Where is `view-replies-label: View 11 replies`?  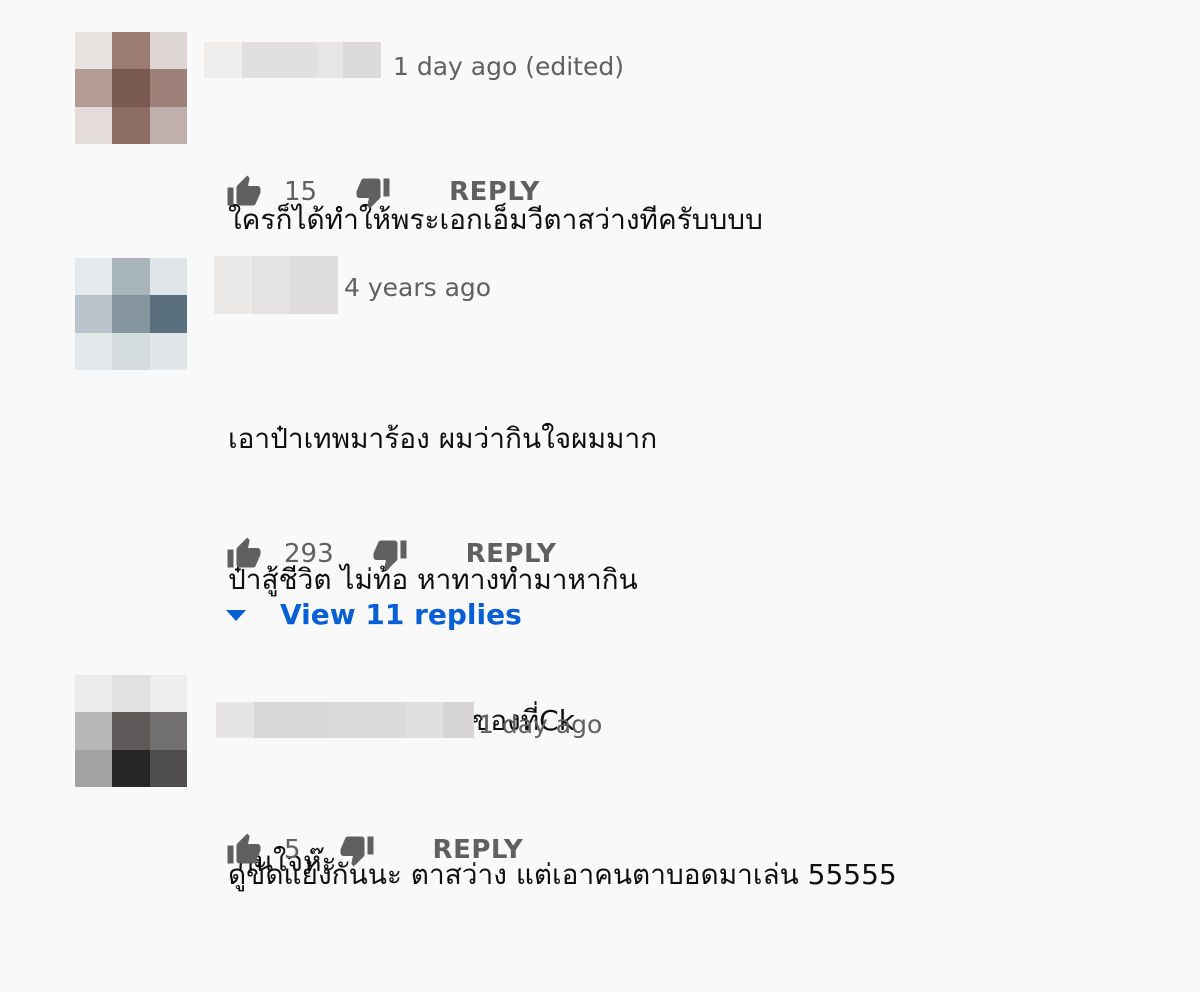 view-replies-label: View 11 replies is located at coordinates (401, 614).